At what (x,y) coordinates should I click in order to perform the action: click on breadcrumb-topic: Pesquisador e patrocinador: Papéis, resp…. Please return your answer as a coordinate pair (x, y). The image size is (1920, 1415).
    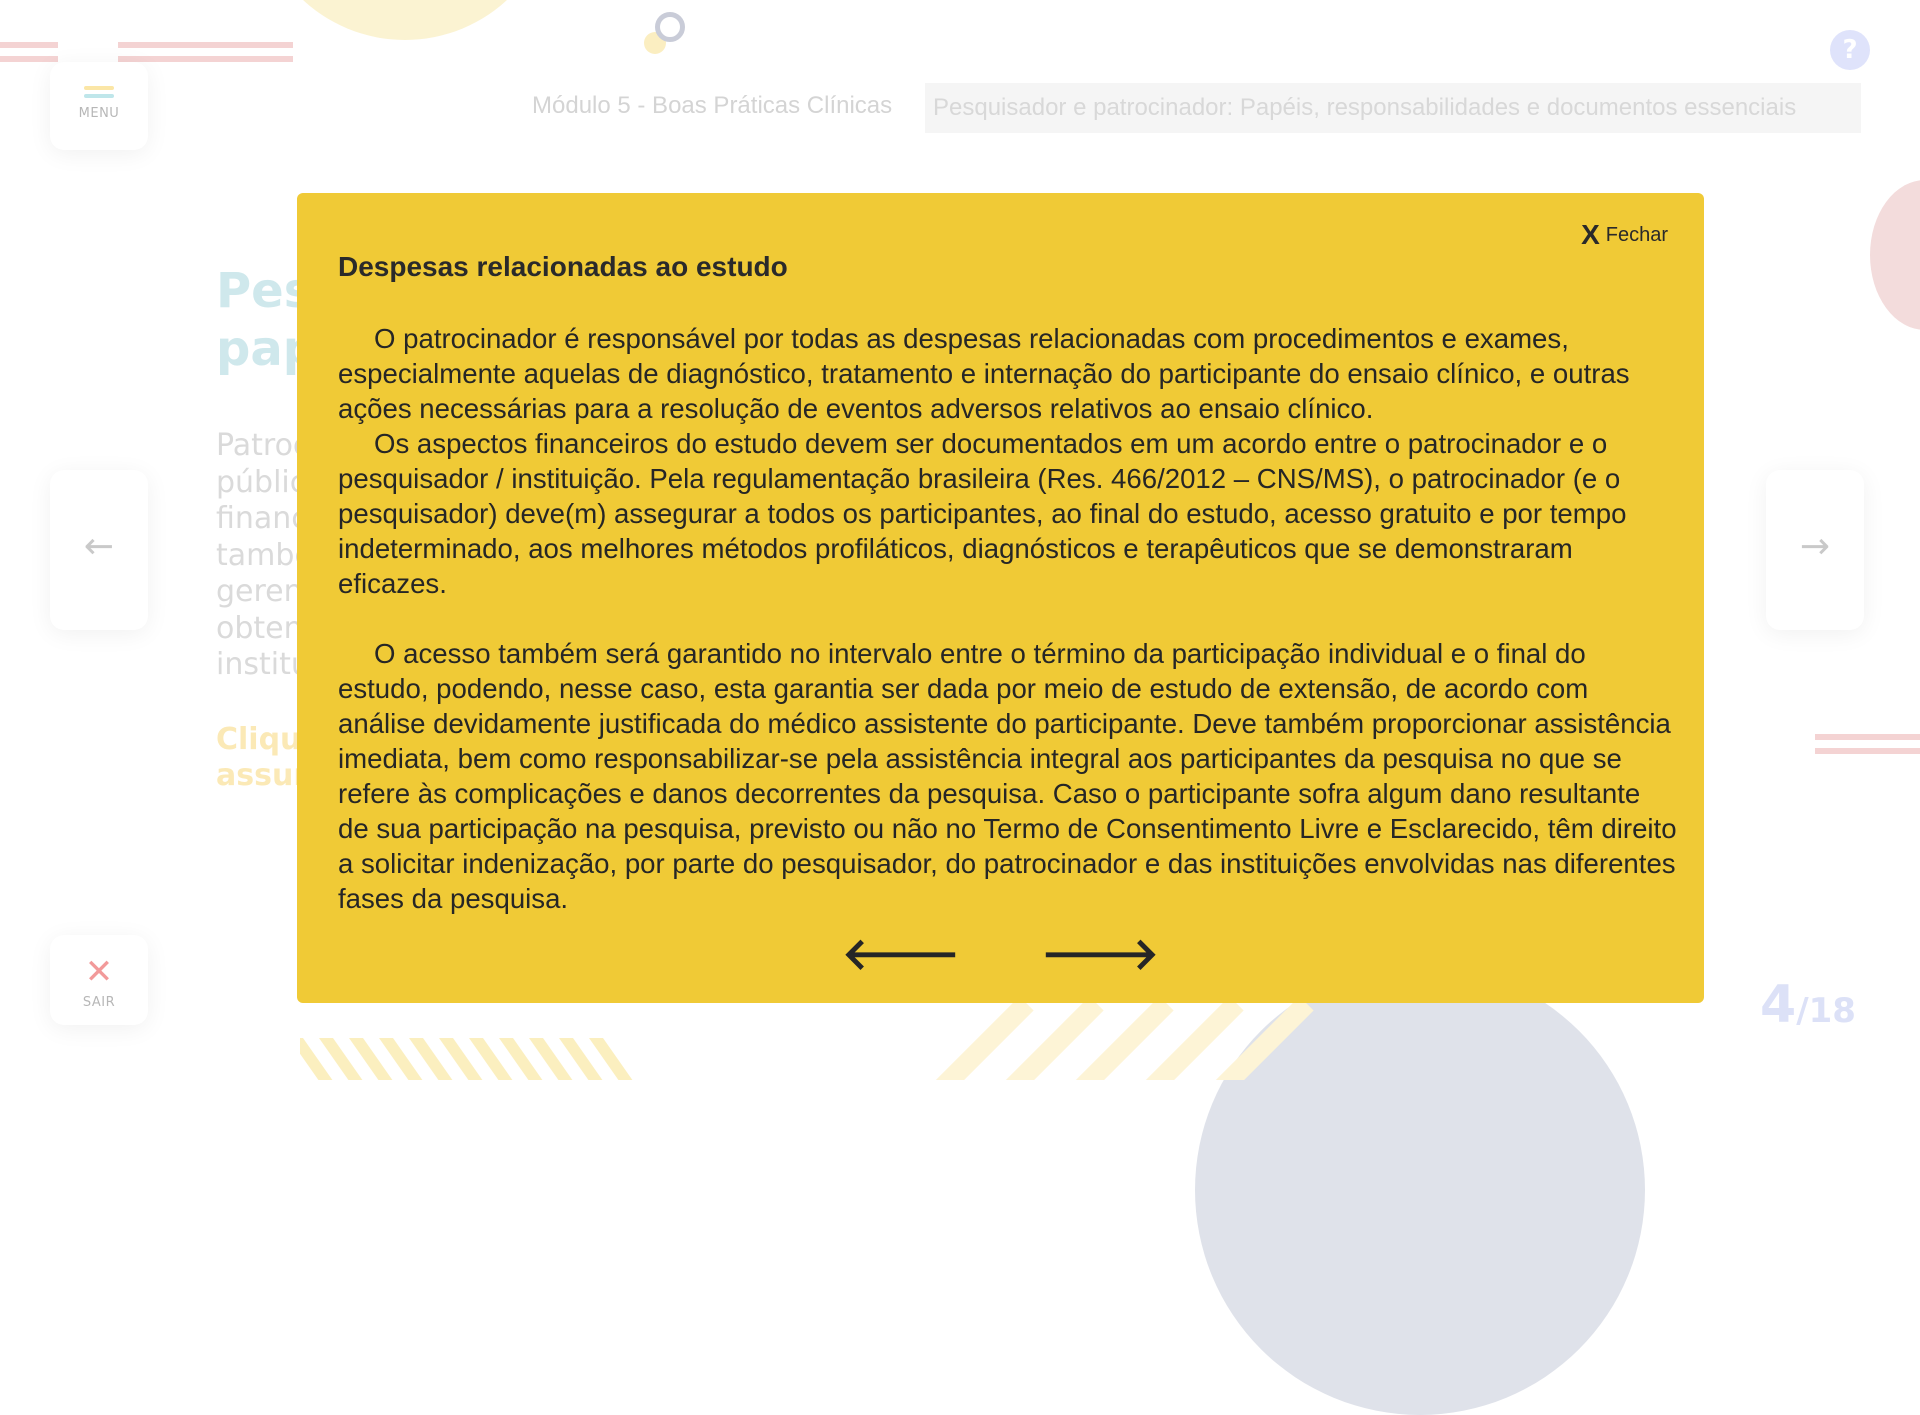
    Looking at the image, I should click on (1393, 108).